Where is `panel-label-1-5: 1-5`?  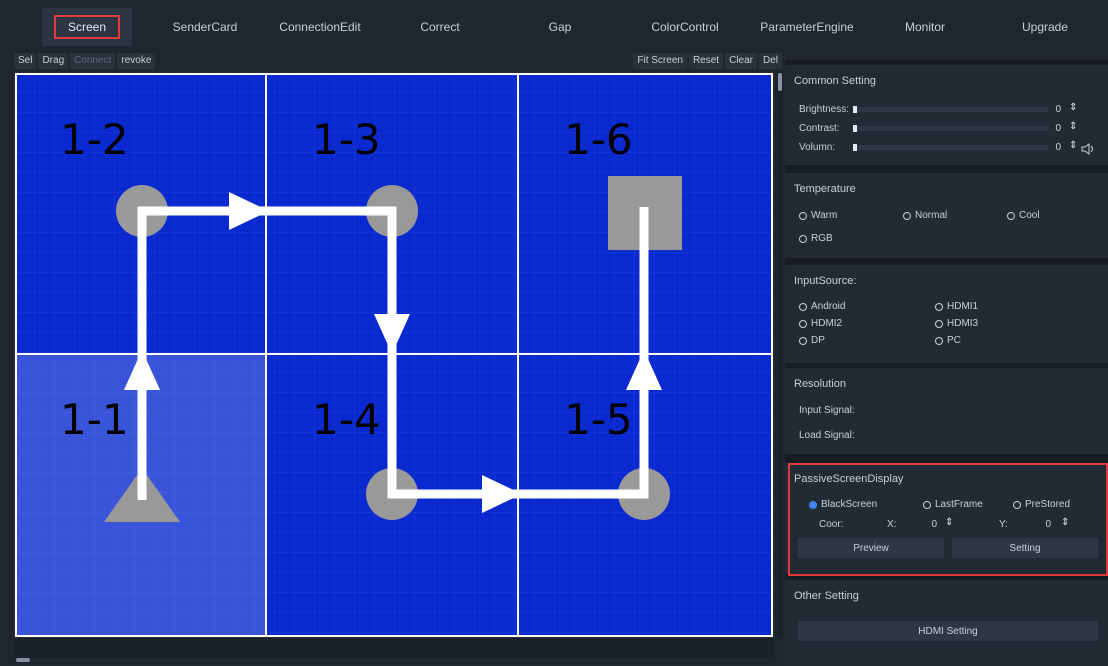
panel-label-1-5: 1-5 is located at coordinates (598, 419).